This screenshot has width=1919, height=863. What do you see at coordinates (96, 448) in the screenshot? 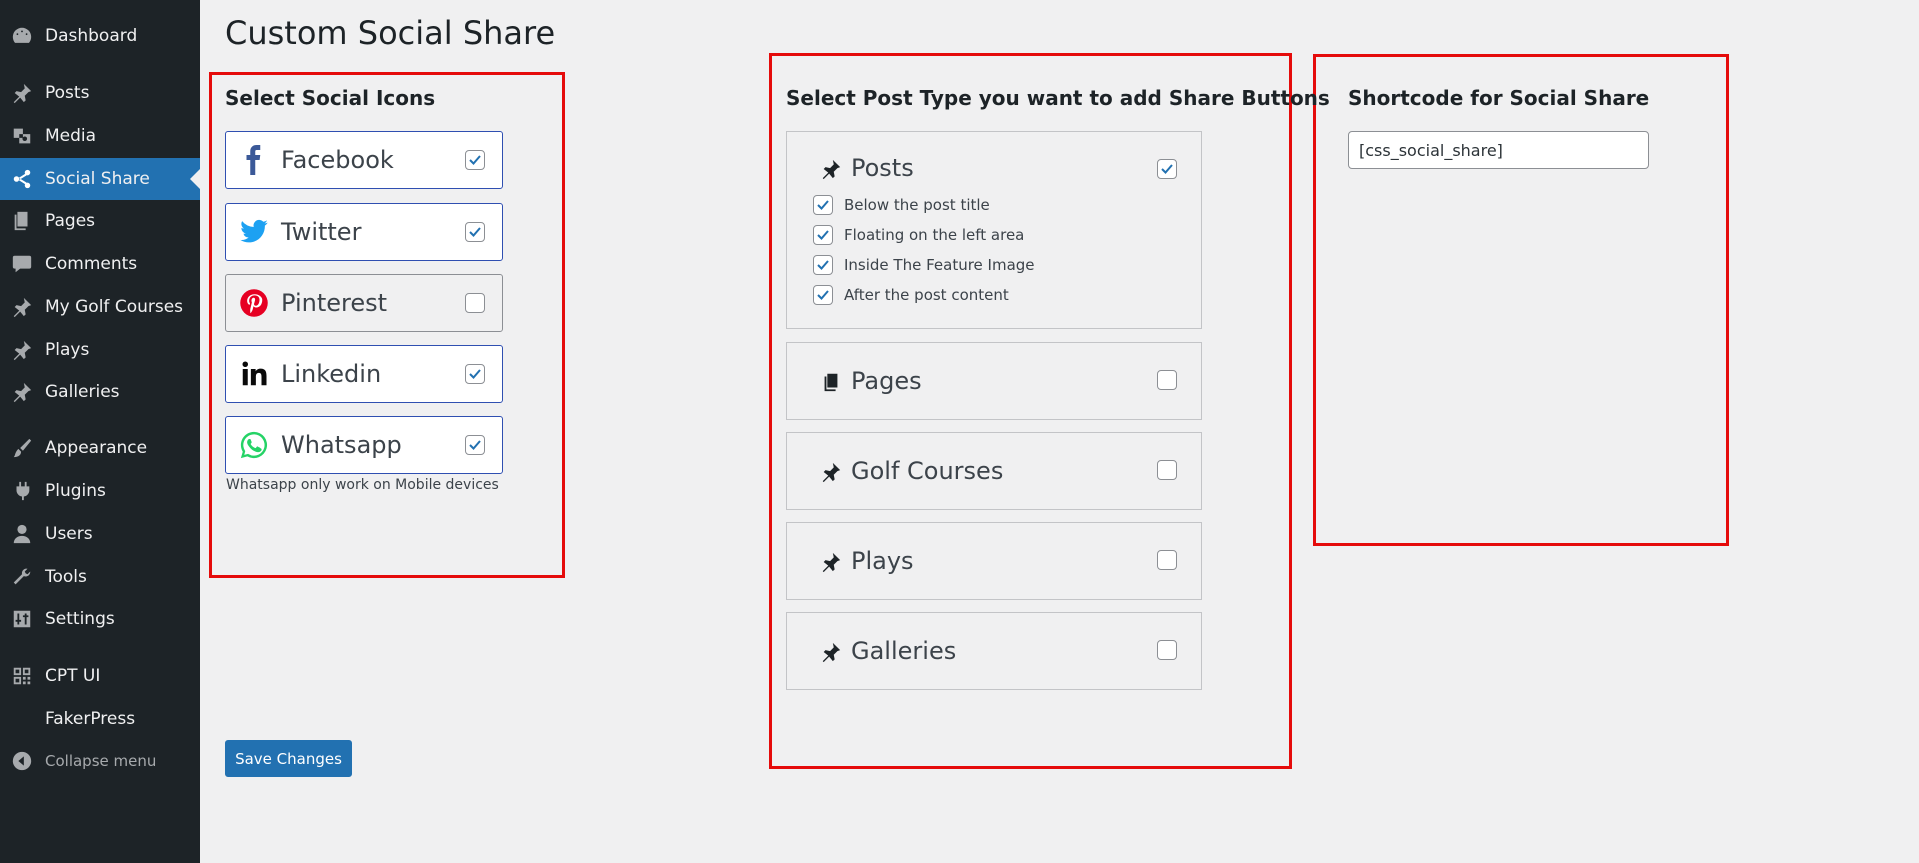
I see `sidebar-item-label: Appearance` at bounding box center [96, 448].